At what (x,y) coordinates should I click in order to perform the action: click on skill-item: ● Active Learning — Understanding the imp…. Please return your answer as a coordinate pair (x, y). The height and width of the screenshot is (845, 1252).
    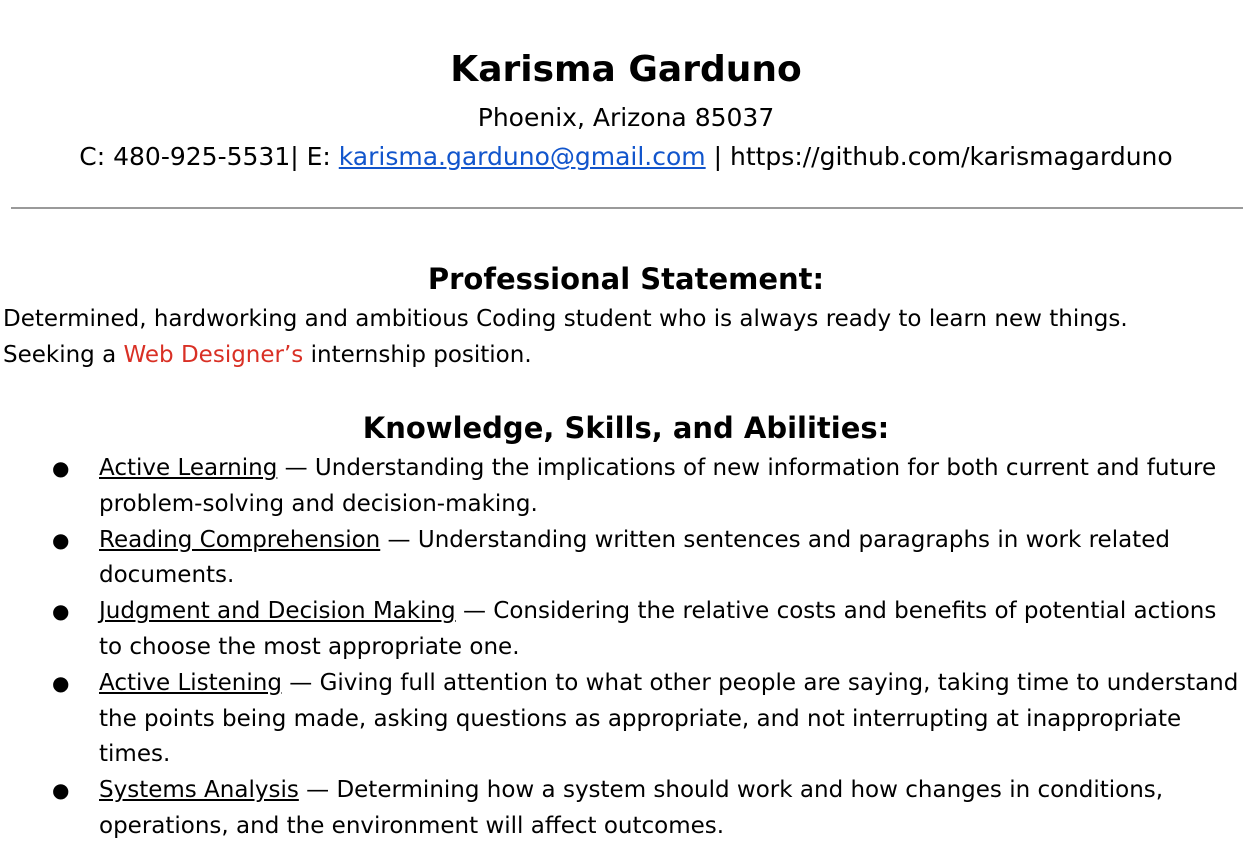
    Looking at the image, I should click on (620, 487).